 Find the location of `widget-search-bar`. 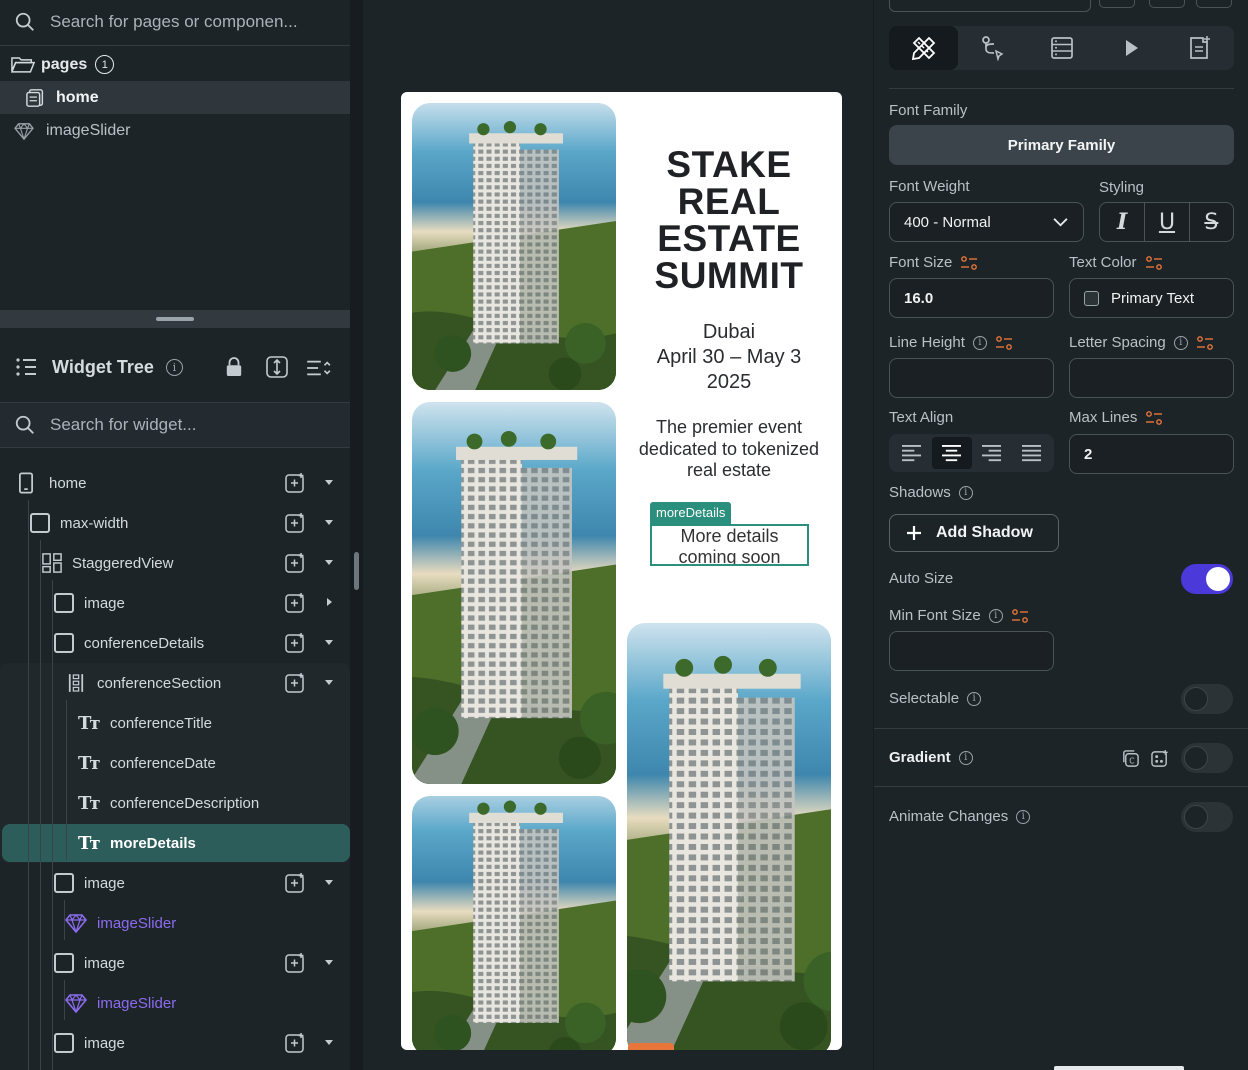

widget-search-bar is located at coordinates (175, 425).